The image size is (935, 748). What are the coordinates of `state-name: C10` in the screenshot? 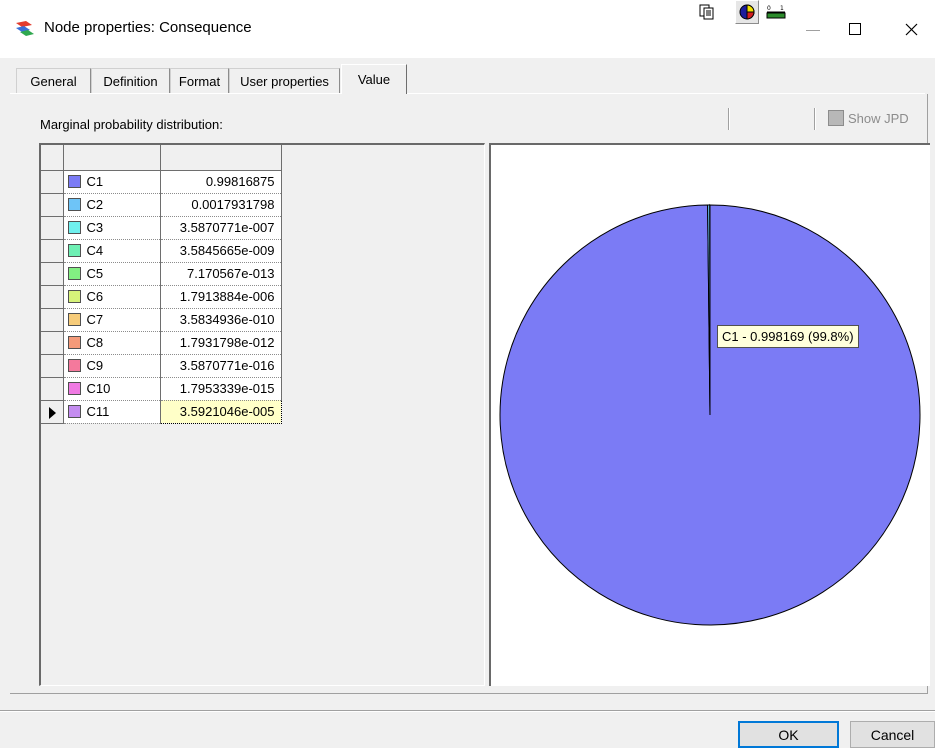 It's located at (99, 388).